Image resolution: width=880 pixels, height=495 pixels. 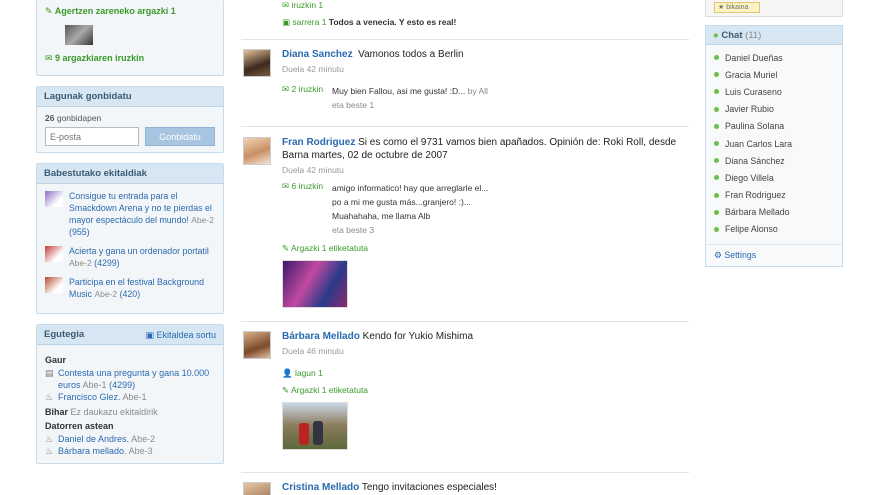 I want to click on star-button: ★ bikaina, so click(x=737, y=7).